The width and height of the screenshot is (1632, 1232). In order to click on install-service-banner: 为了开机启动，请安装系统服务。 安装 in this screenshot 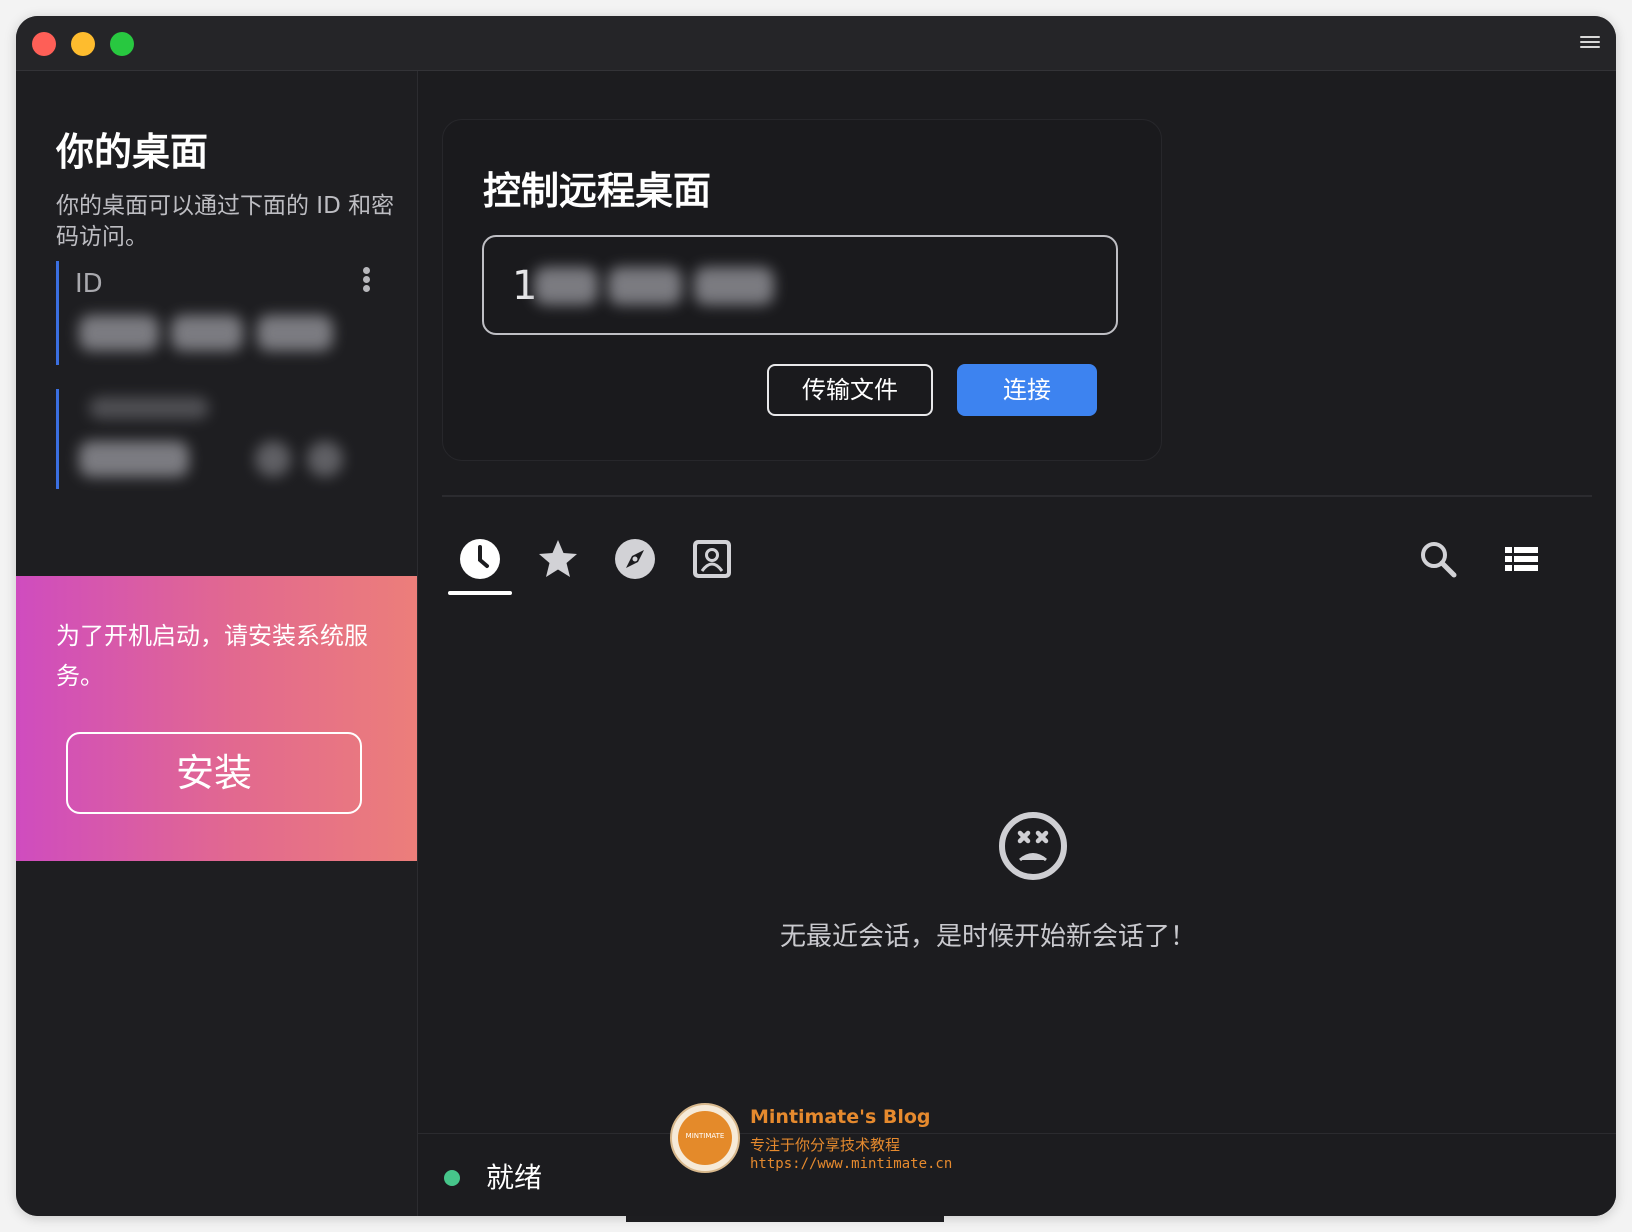, I will do `click(216, 718)`.